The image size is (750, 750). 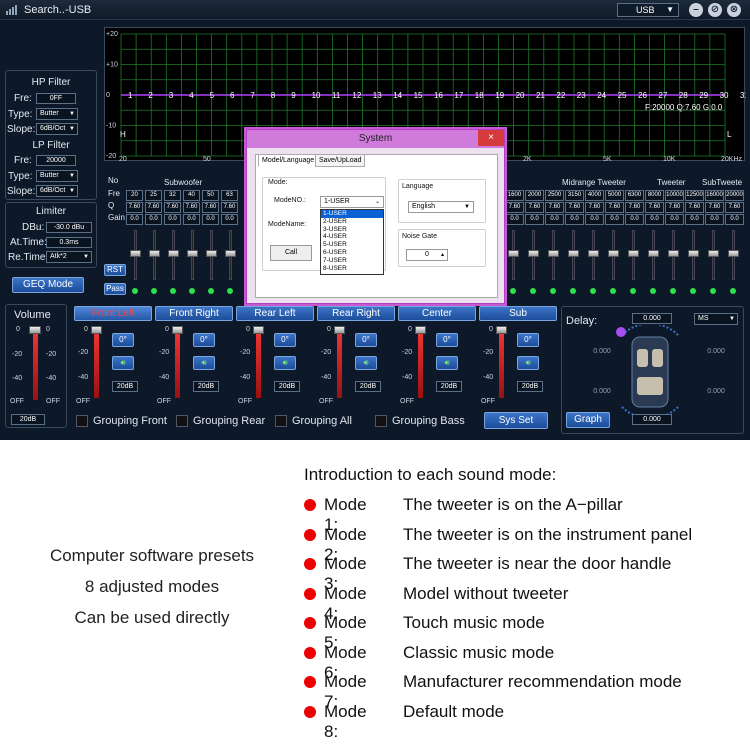 I want to click on eq-band-marker: 24, so click(x=601, y=95).